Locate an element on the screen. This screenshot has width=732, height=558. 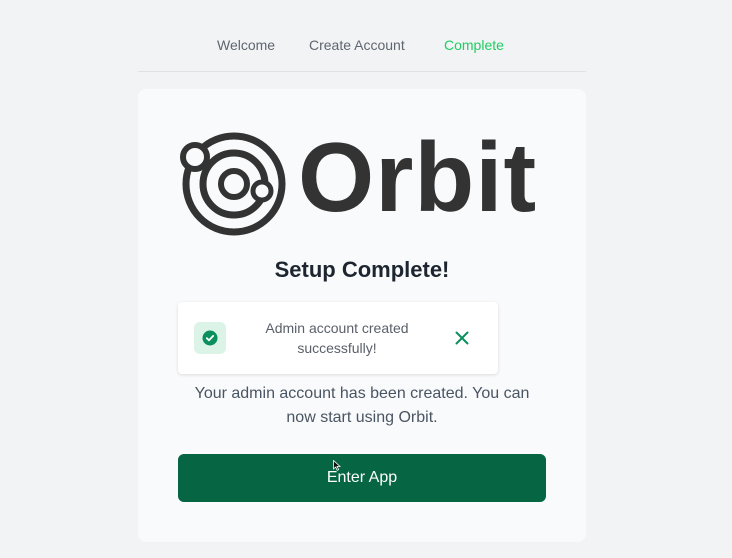
step-complete: Complete is located at coordinates (474, 45).